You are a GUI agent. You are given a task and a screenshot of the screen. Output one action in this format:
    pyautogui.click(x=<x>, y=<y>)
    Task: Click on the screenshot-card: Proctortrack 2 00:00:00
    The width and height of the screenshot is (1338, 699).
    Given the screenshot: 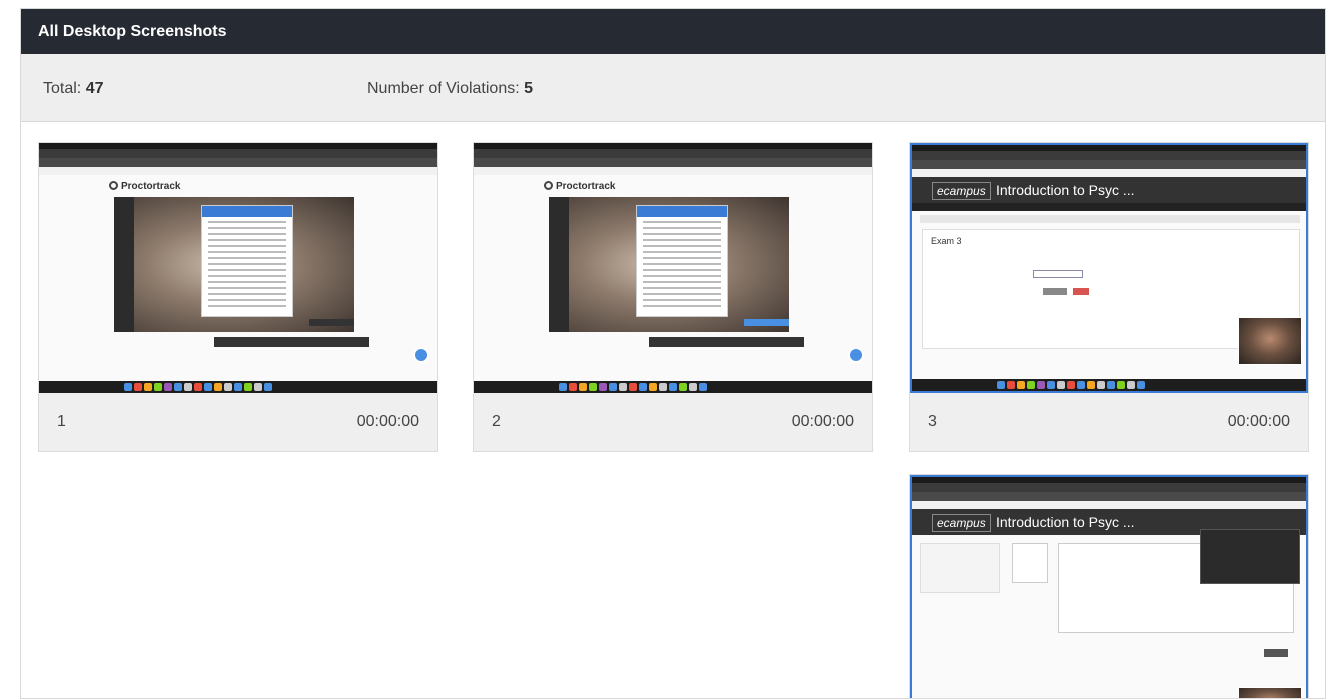 What is the action you would take?
    pyautogui.click(x=673, y=297)
    